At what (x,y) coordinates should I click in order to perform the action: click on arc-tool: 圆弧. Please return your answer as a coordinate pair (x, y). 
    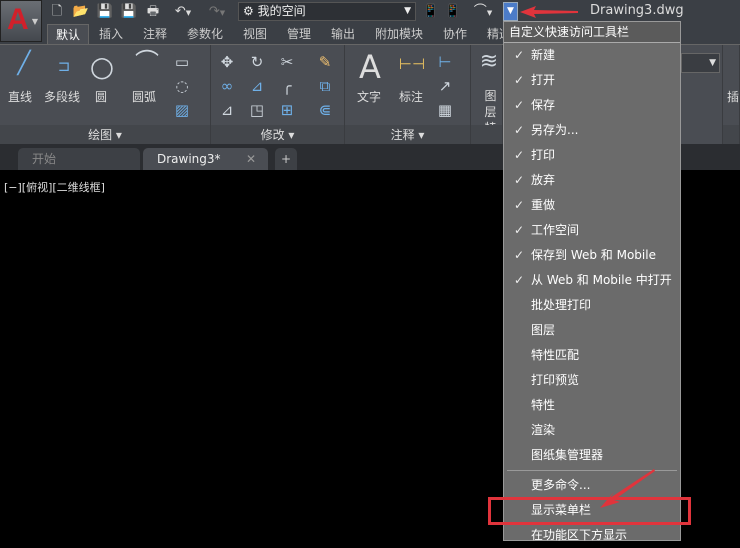
    Looking at the image, I should click on (144, 96).